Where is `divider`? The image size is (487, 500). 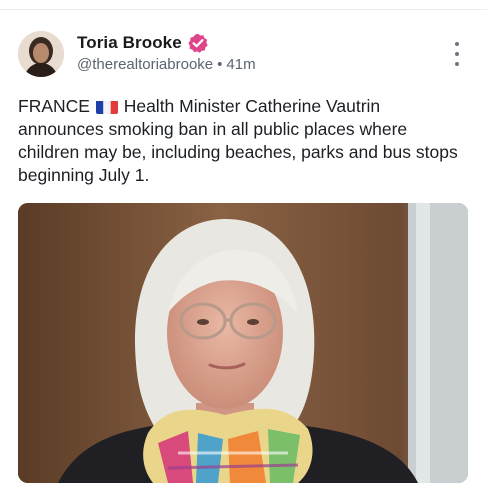
divider is located at coordinates (243, 9).